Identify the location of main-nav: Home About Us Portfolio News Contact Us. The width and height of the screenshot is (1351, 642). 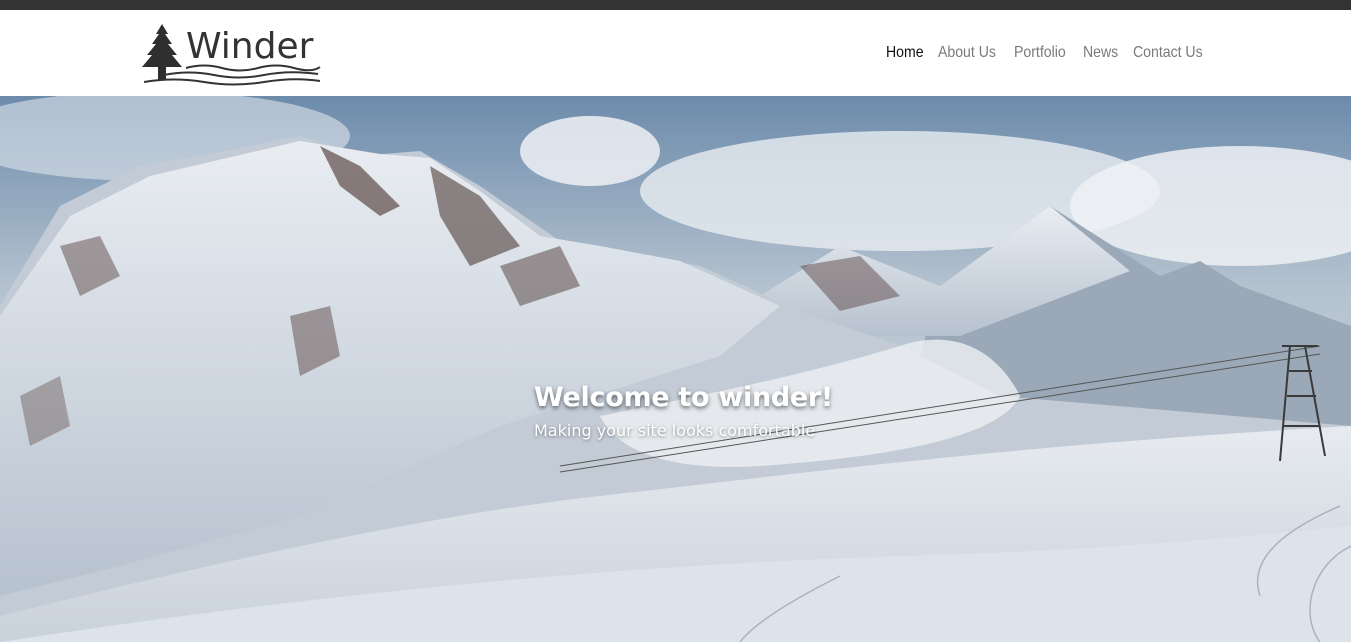
(1046, 53).